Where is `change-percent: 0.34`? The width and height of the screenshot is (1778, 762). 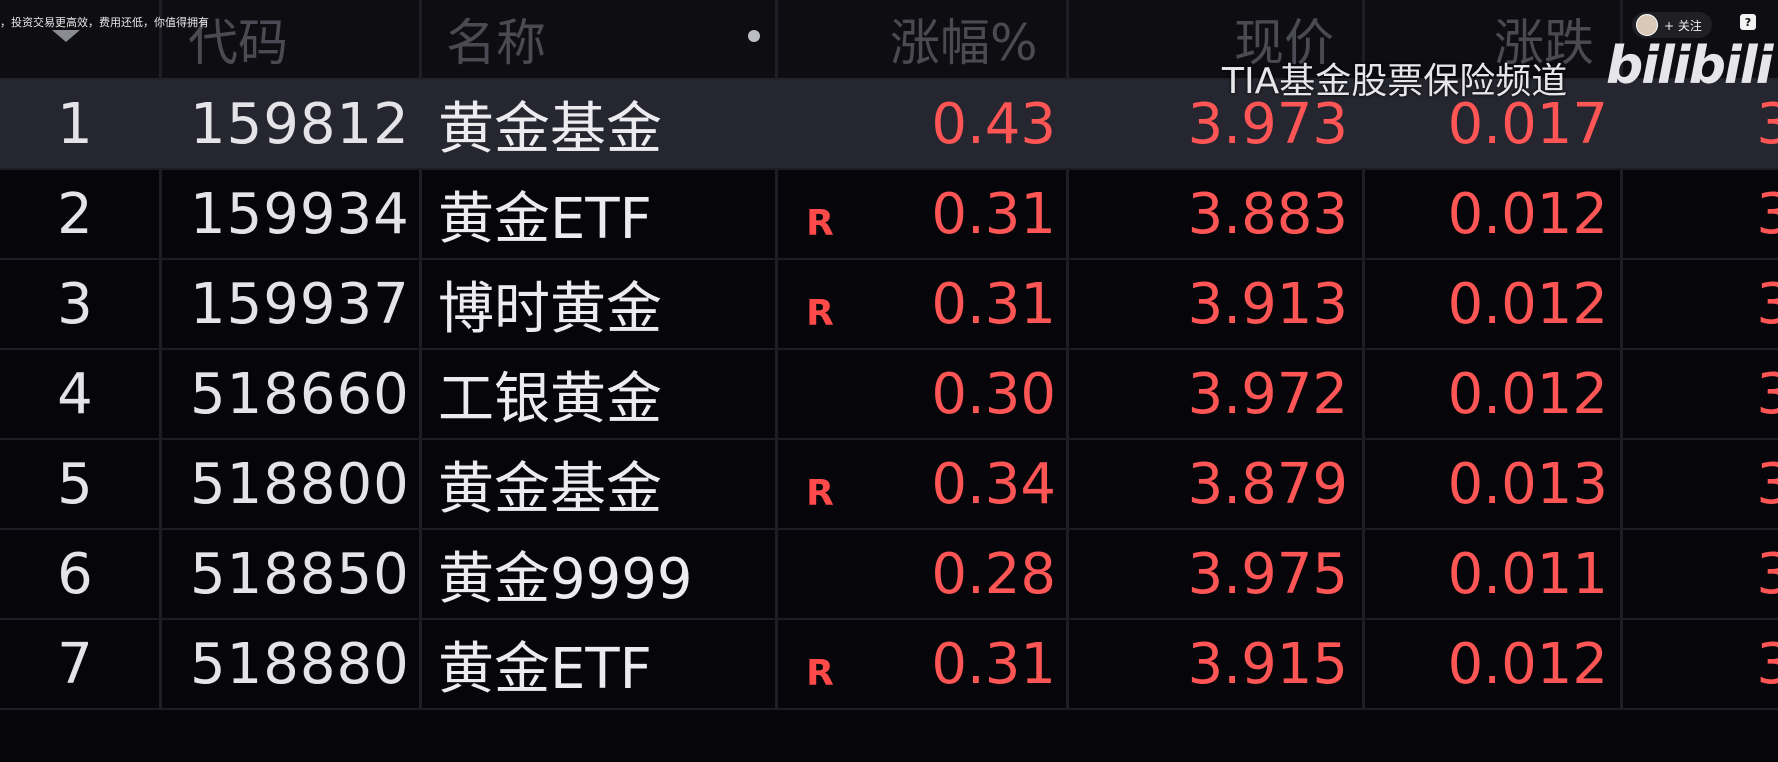
change-percent: 0.34 is located at coordinates (993, 484).